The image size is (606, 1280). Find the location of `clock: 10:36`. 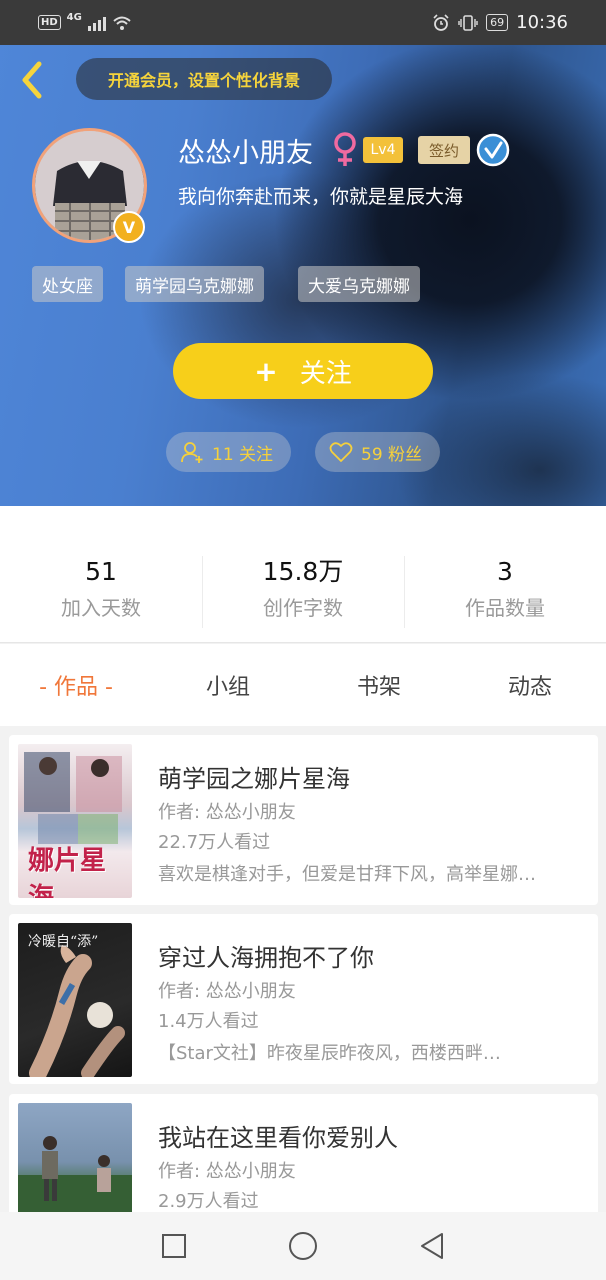

clock: 10:36 is located at coordinates (542, 22).